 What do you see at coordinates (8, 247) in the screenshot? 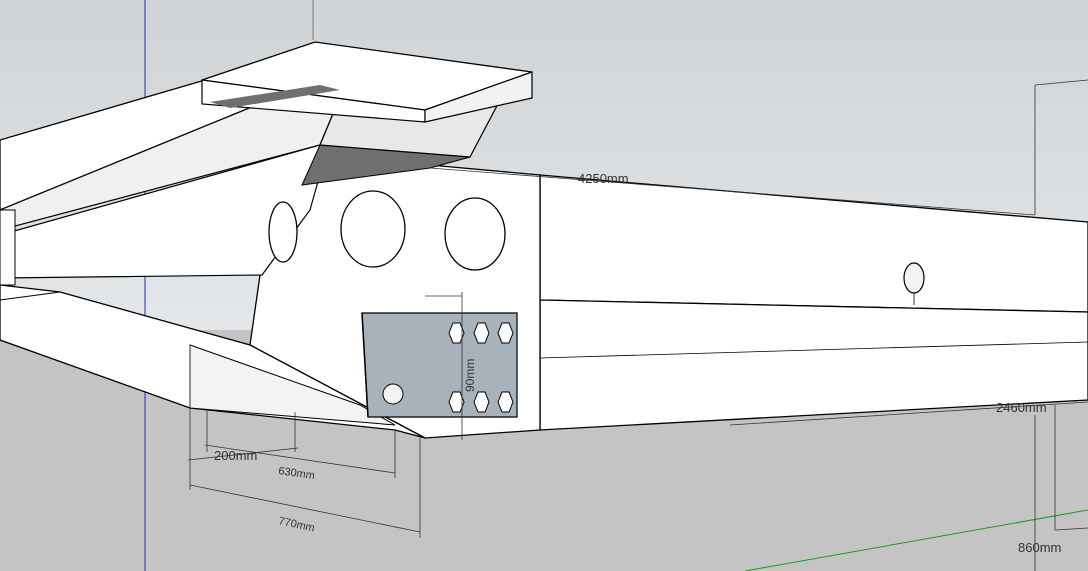
I see `arm-end-cap-left` at bounding box center [8, 247].